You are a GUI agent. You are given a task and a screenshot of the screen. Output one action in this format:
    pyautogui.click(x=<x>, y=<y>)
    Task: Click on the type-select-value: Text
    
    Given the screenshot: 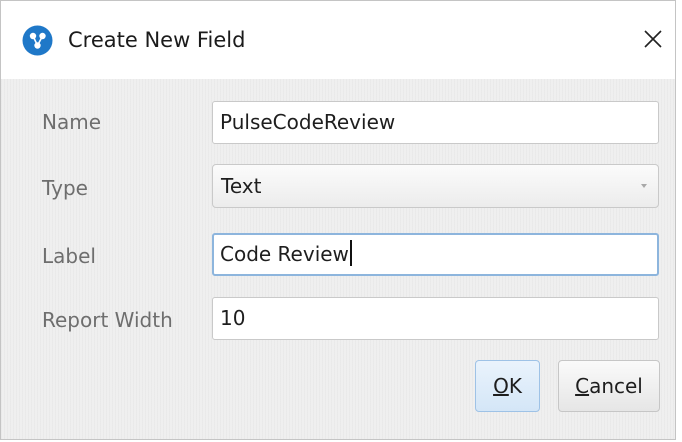 What is the action you would take?
    pyautogui.click(x=241, y=186)
    